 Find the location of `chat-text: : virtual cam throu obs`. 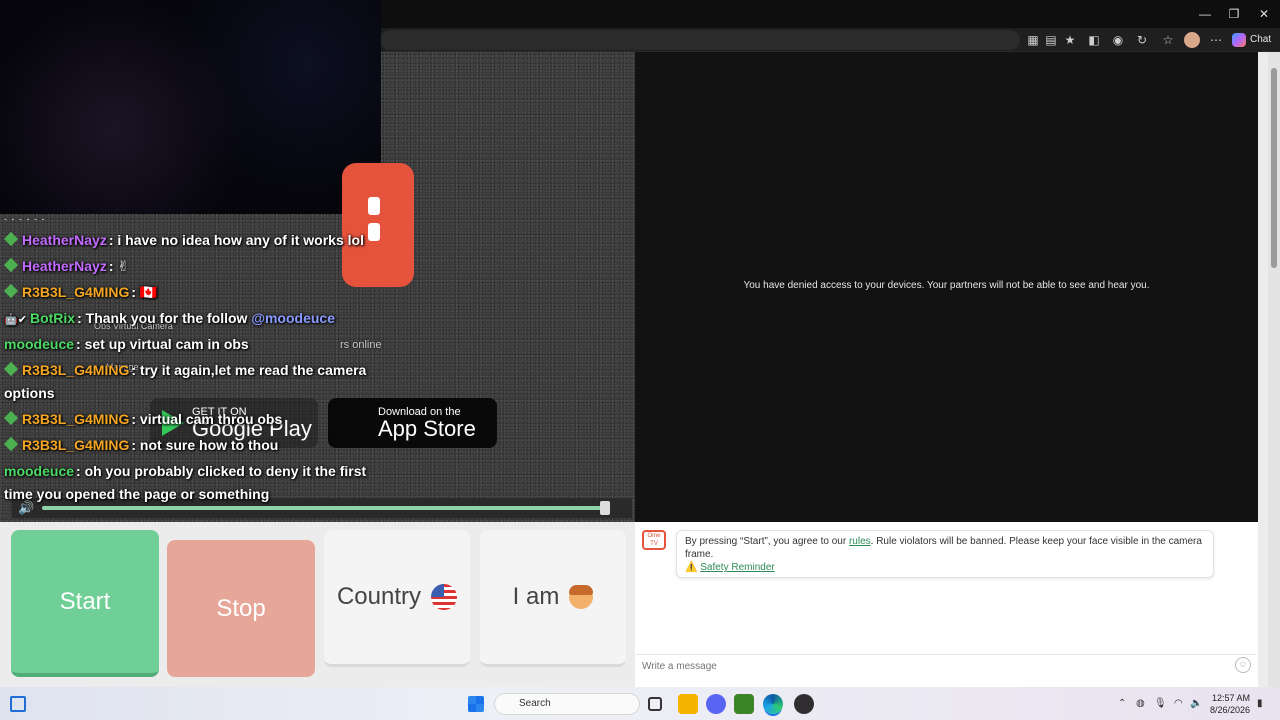

chat-text: : virtual cam throu obs is located at coordinates (207, 419).